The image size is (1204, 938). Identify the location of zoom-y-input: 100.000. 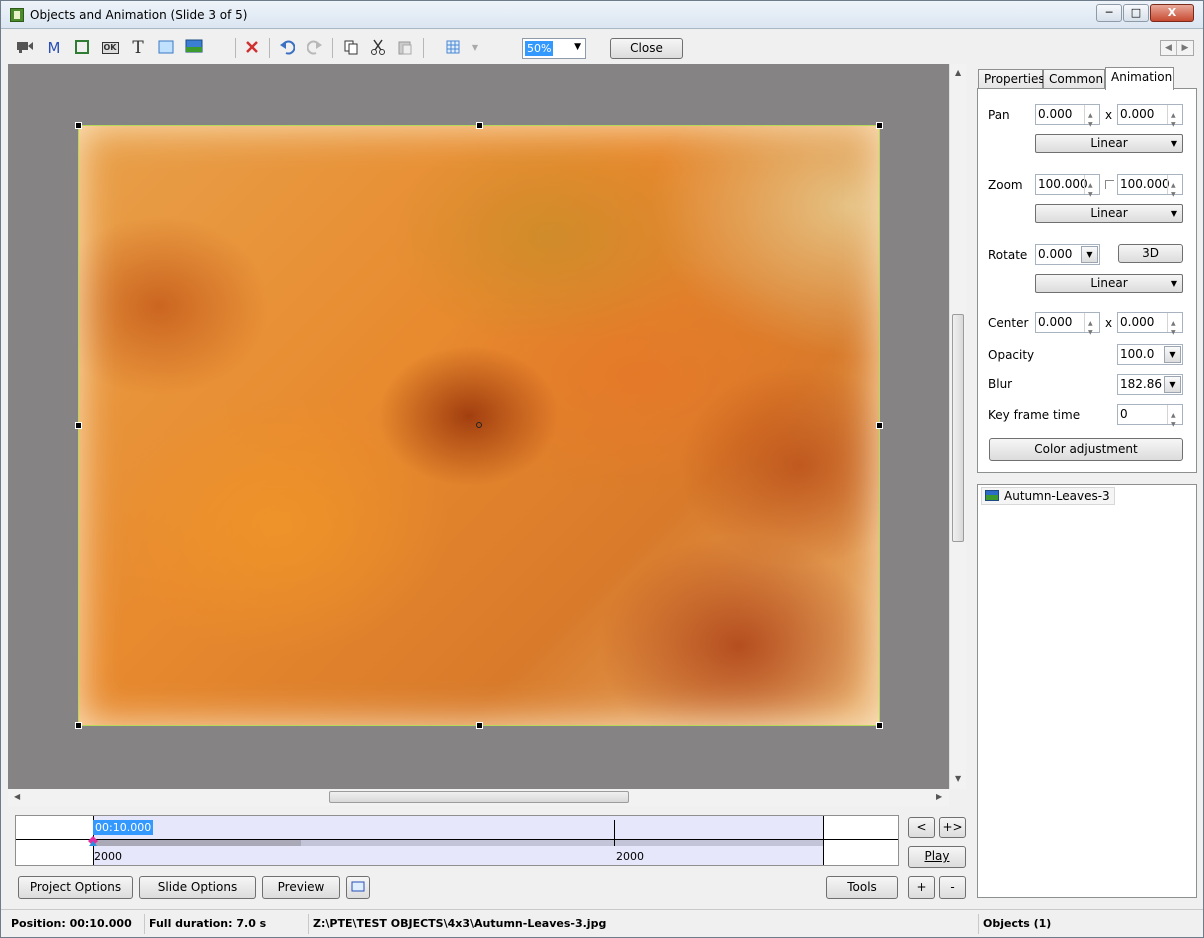
(1150, 189).